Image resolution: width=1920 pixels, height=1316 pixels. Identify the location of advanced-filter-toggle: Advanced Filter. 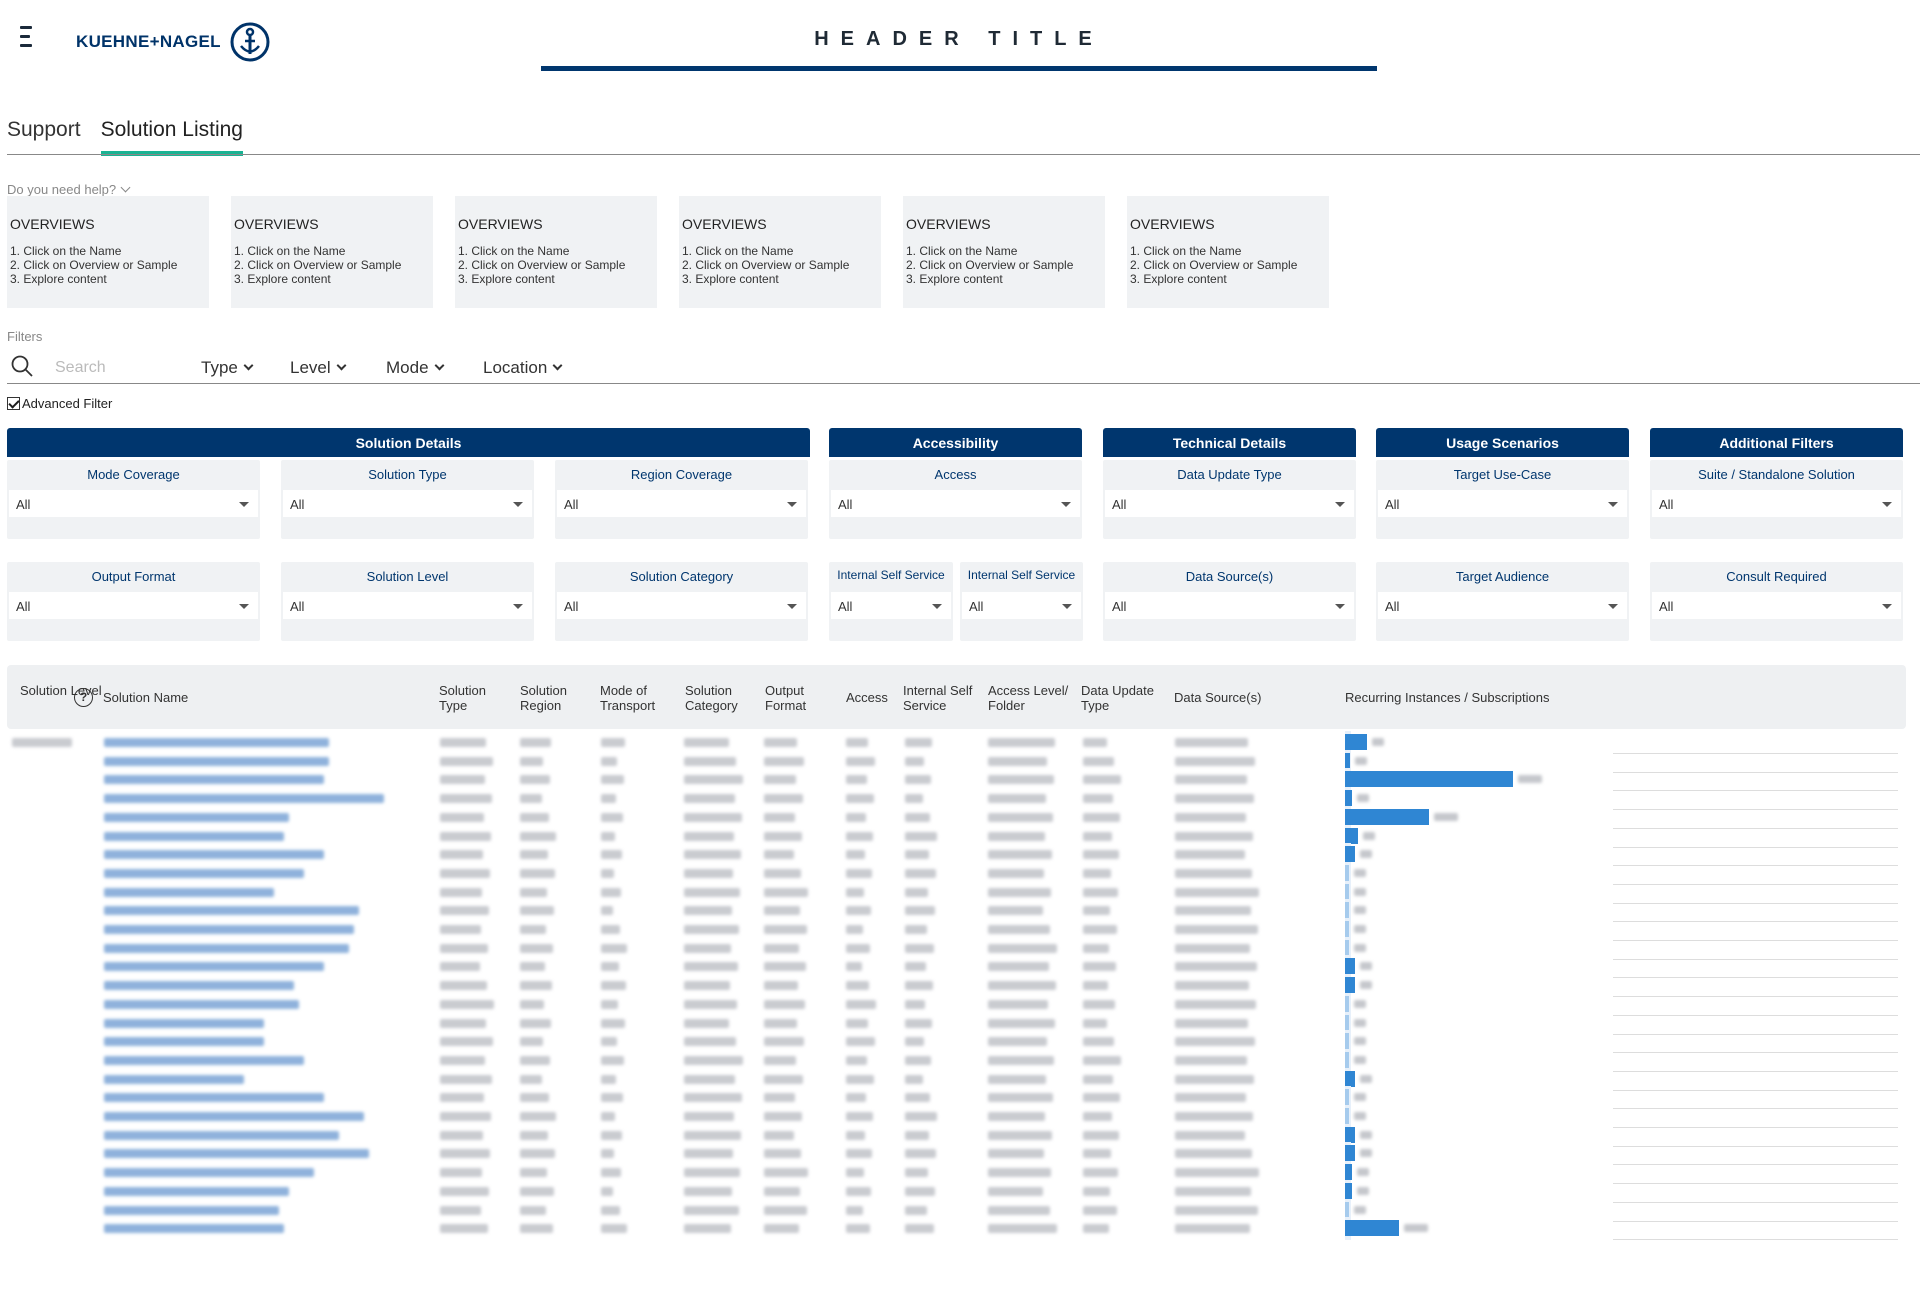
(59, 403).